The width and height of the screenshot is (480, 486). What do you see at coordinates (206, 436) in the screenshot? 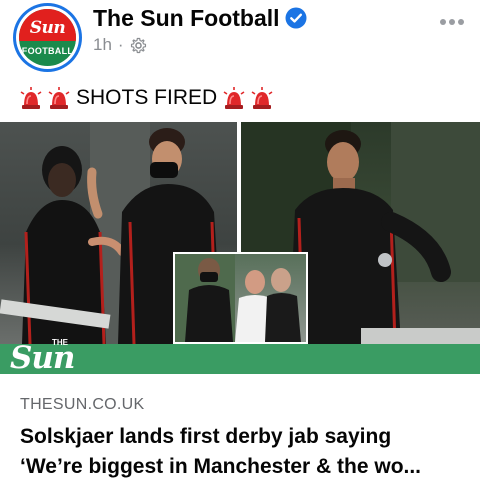
I see `link-title-line-1: Solskjaer lands first derby jab saying` at bounding box center [206, 436].